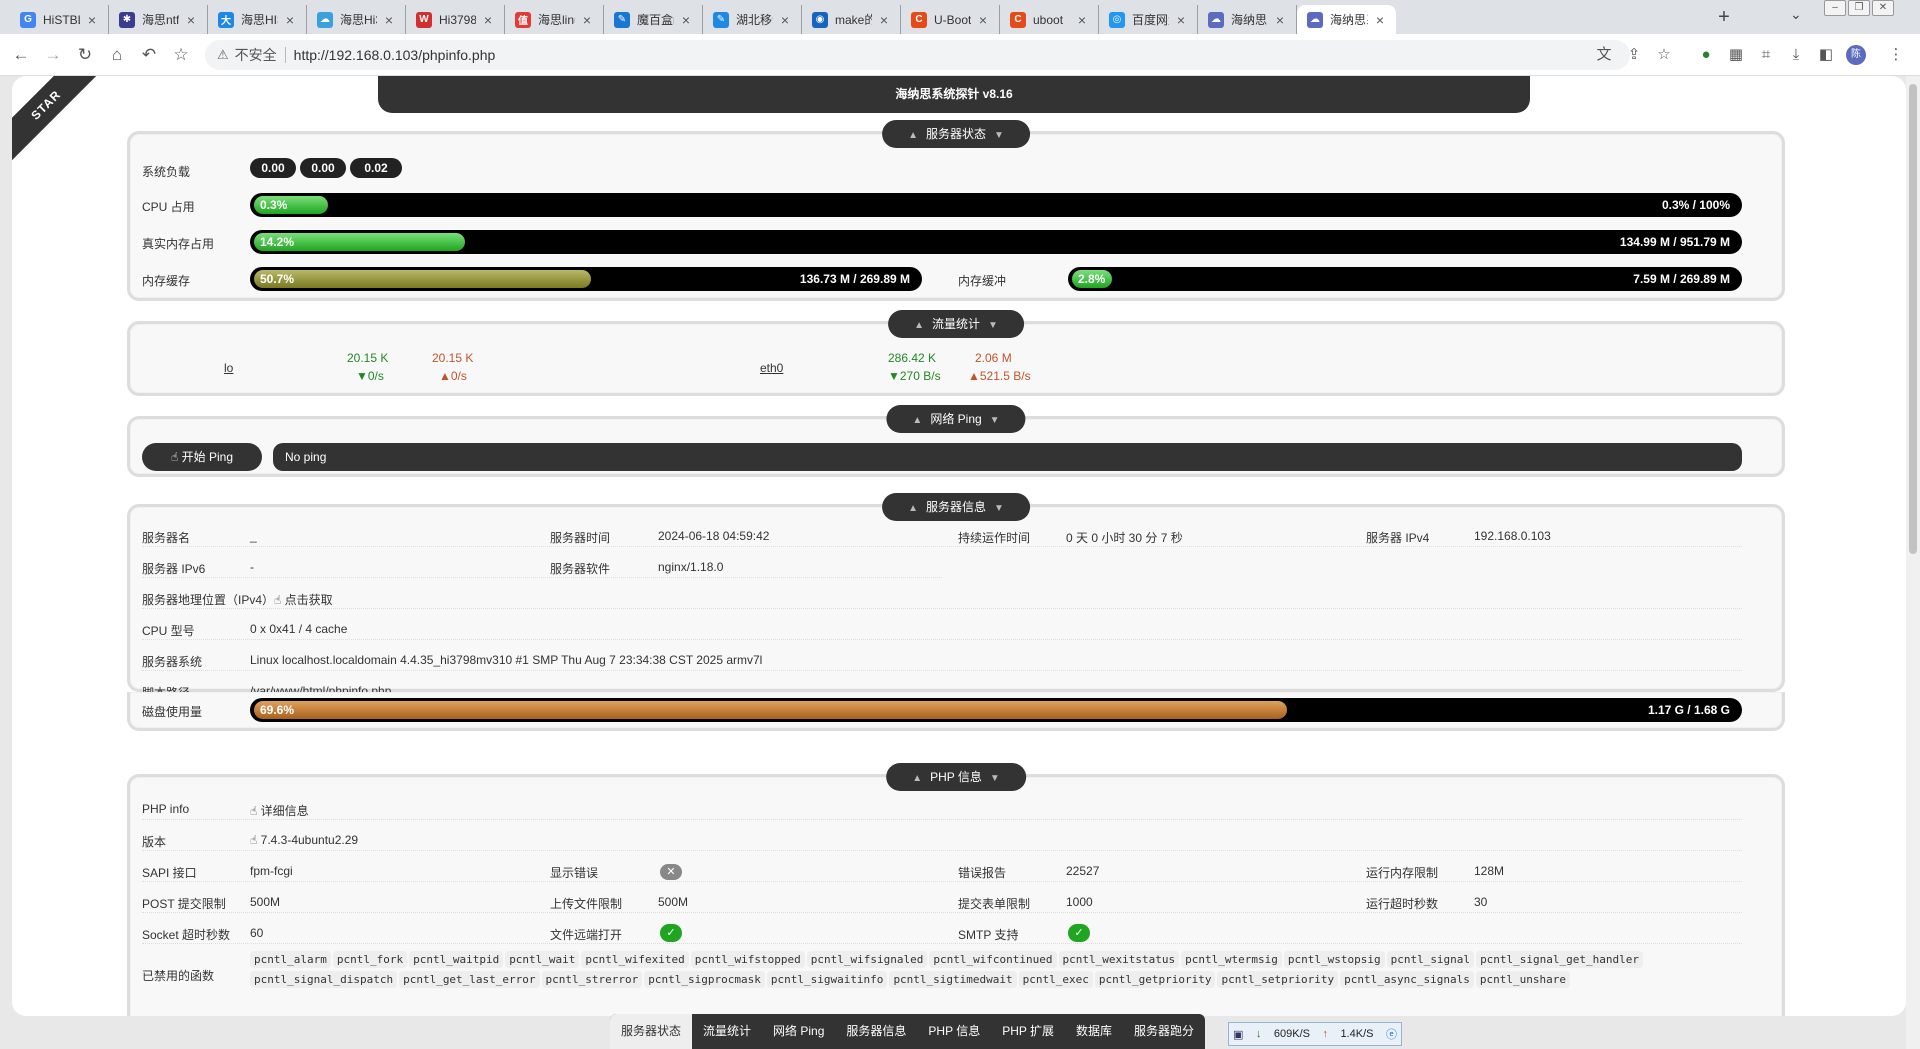 The width and height of the screenshot is (1920, 1049). What do you see at coordinates (1796, 14) in the screenshot?
I see `tab-search-icon: ⌄` at bounding box center [1796, 14].